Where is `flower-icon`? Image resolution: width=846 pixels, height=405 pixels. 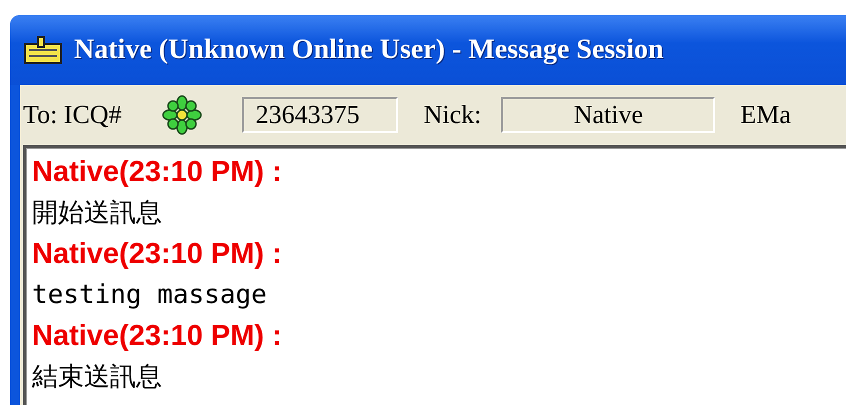
flower-icon is located at coordinates (182, 115).